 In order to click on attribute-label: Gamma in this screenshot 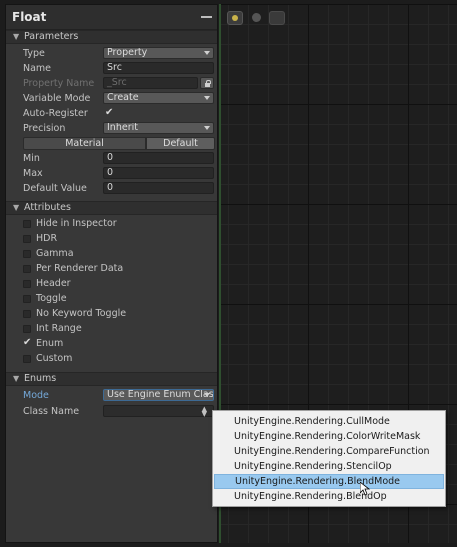, I will do `click(55, 253)`.